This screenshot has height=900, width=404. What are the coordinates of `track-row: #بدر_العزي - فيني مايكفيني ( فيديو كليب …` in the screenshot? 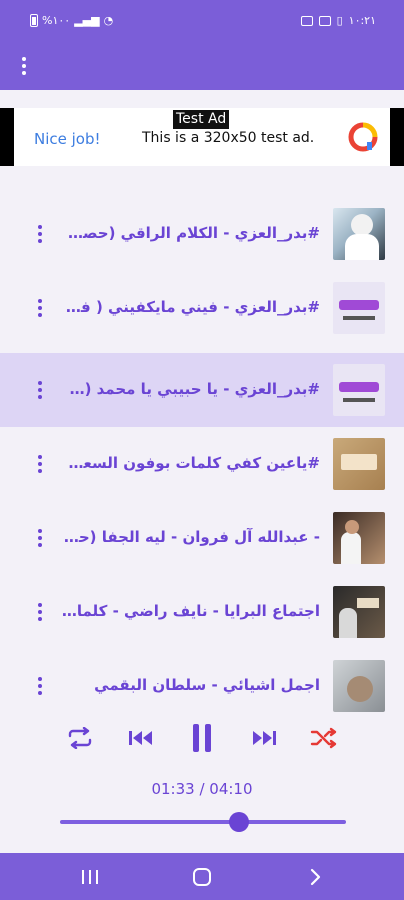 It's located at (202, 308).